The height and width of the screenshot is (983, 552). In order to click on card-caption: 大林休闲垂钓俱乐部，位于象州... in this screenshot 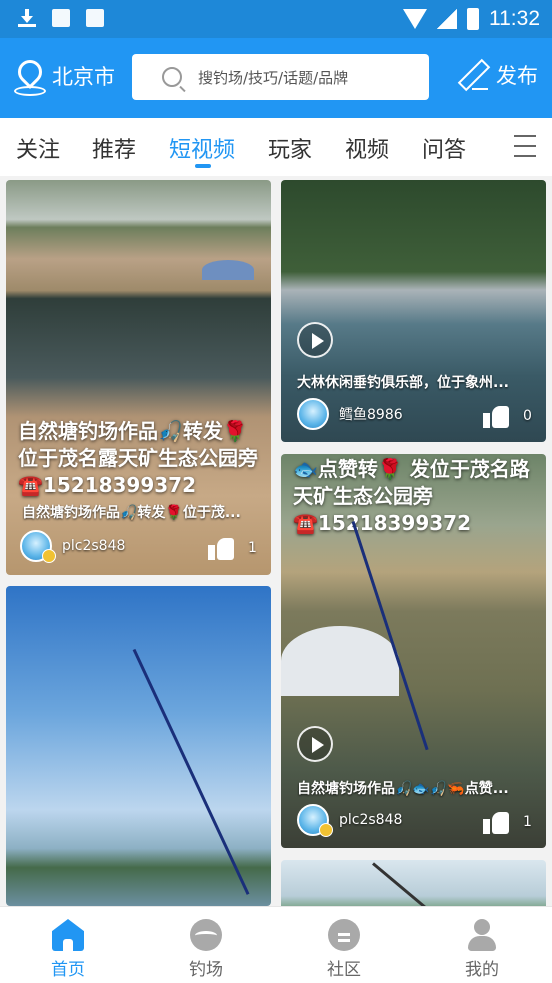, I will do `click(403, 383)`.